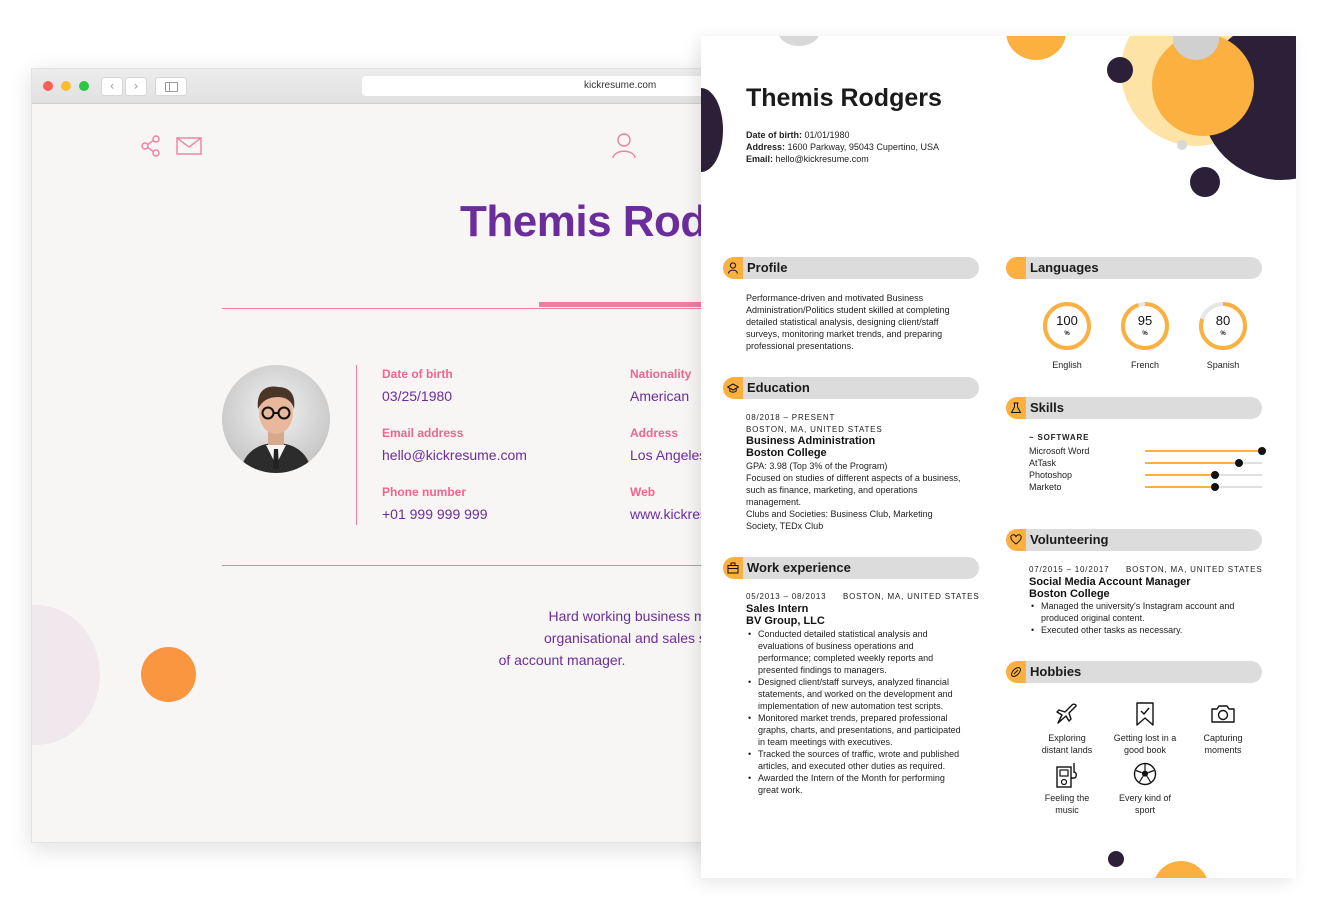  I want to click on mail-icon, so click(189, 146).